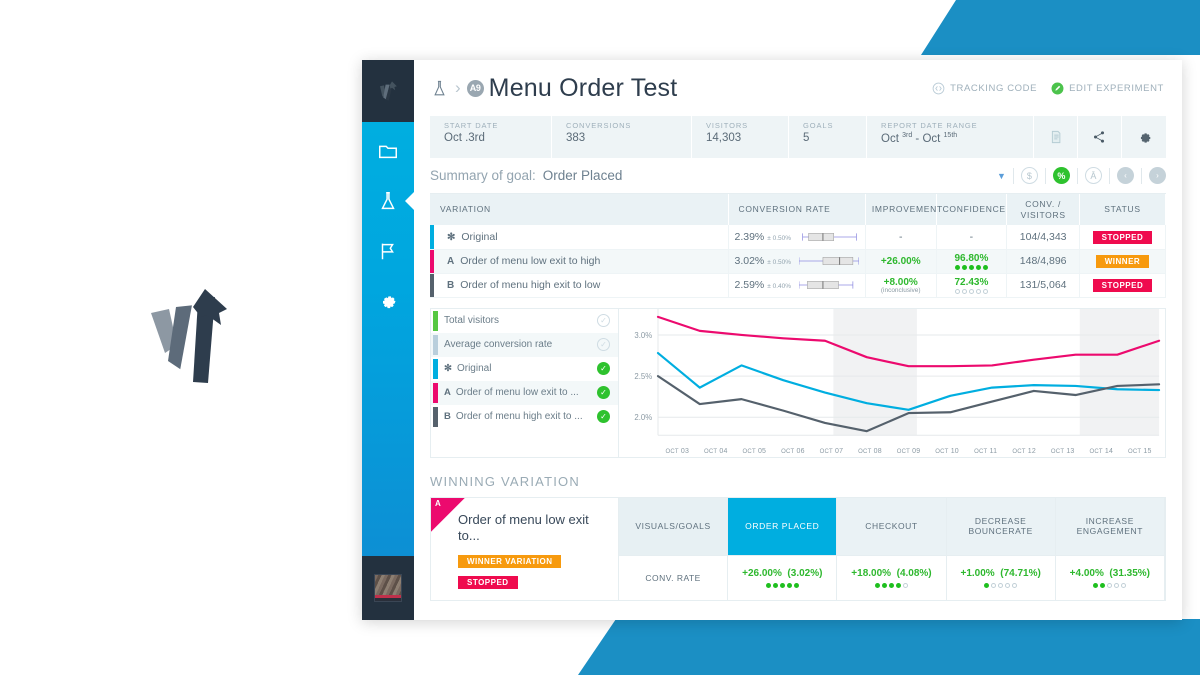 The image size is (1200, 675). Describe the element at coordinates (984, 88) in the screenshot. I see `tracking-code-button: TRACKING CODE` at that location.